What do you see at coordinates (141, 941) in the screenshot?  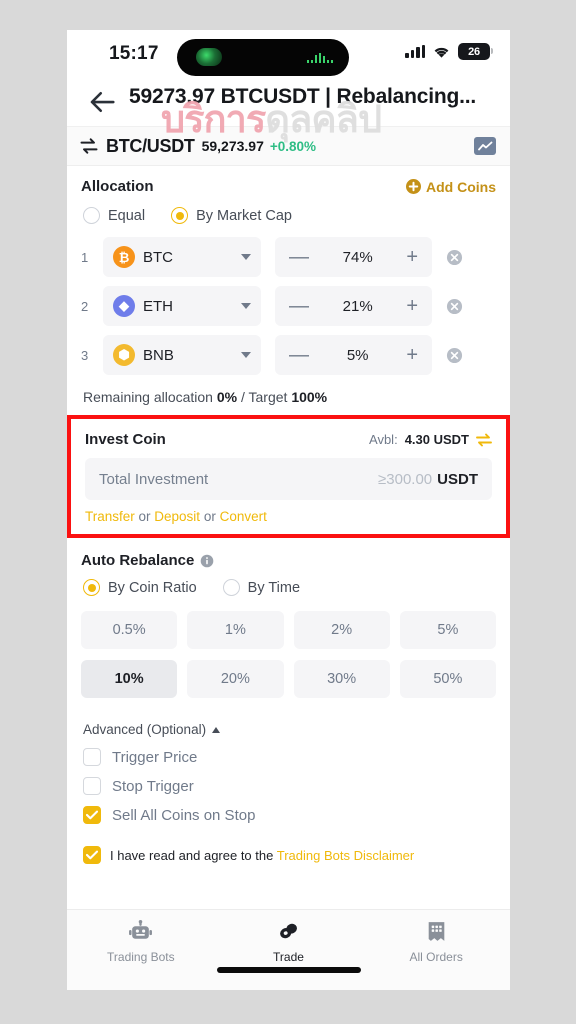 I see `tab-trading-bots: Trading Bots` at bounding box center [141, 941].